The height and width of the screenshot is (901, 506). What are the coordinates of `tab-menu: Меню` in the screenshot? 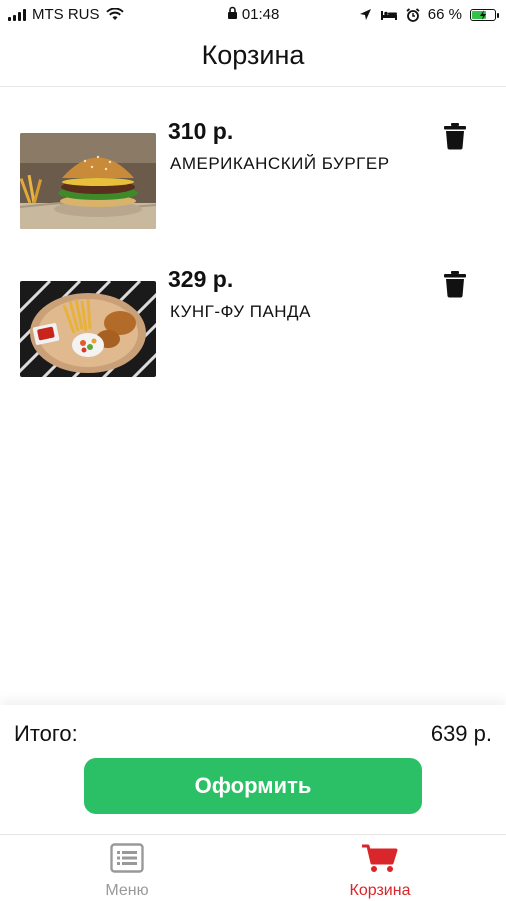 It's located at (127, 871).